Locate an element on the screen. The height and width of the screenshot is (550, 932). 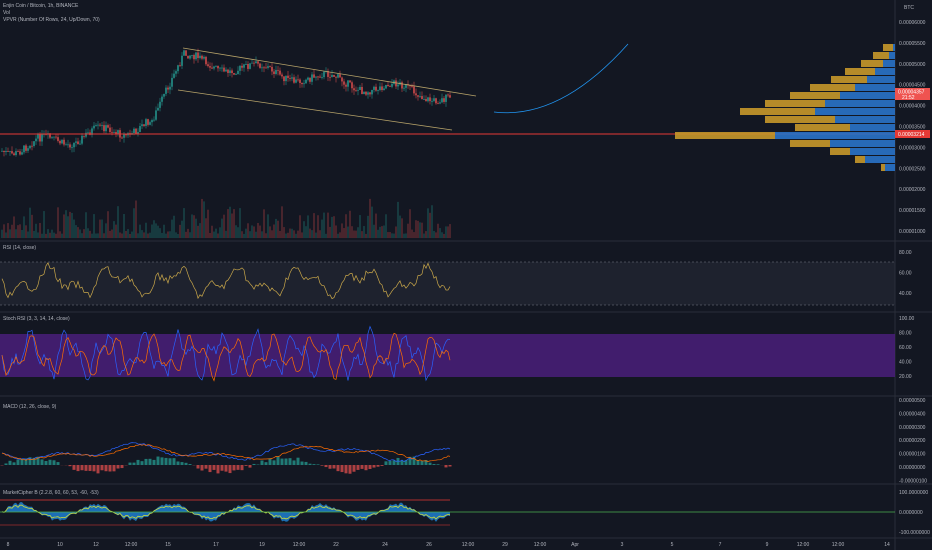
channel-lines is located at coordinates (327, 89).